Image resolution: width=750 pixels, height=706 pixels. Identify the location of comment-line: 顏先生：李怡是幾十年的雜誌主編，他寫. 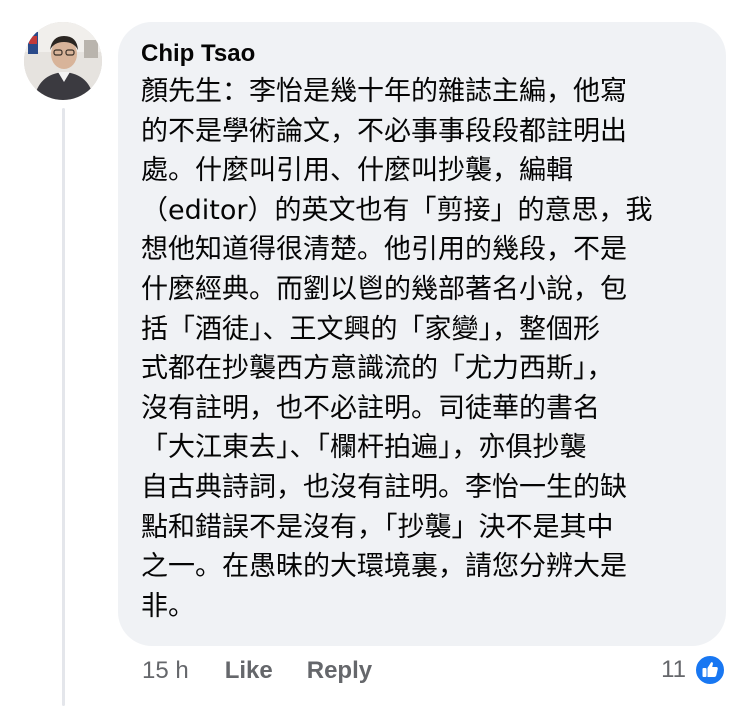
(384, 91).